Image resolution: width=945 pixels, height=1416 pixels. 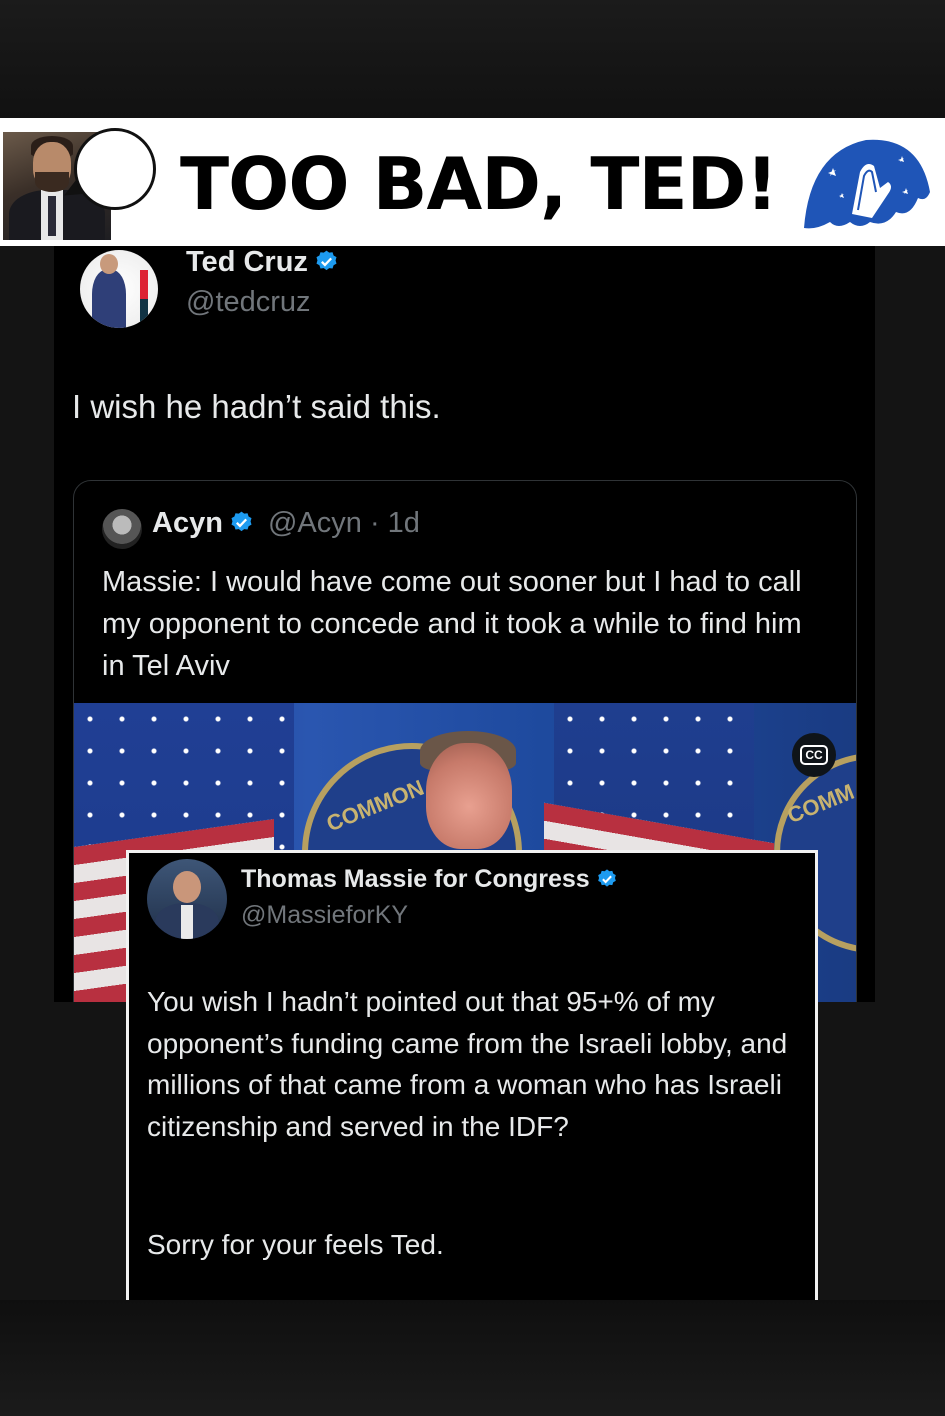 I want to click on author-name: Ted Cruz, so click(x=262, y=262).